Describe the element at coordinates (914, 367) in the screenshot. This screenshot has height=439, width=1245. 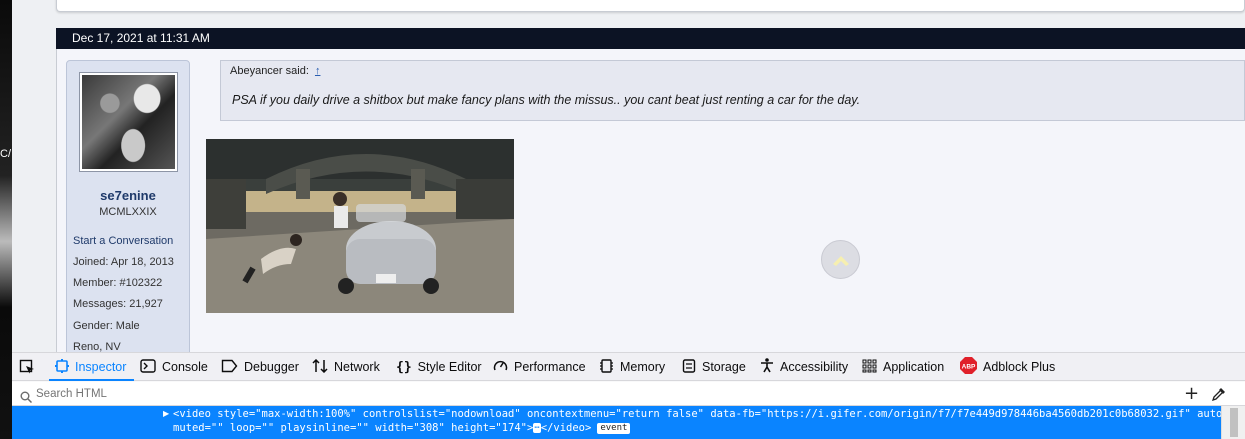
I see `tab-label: Application` at that location.